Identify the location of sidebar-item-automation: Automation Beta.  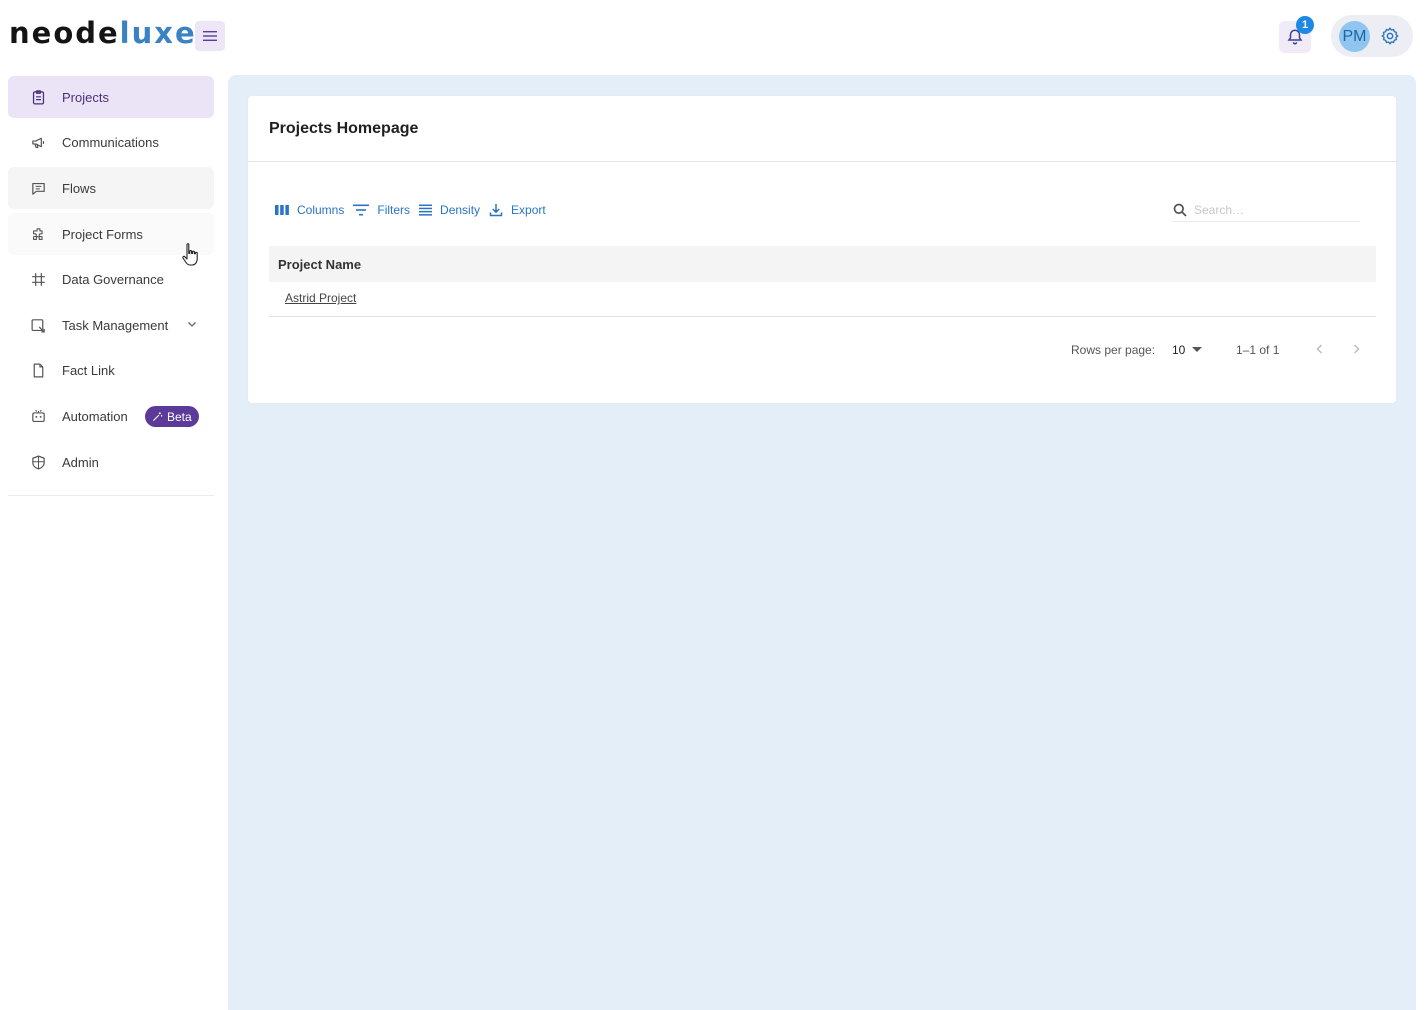
(111, 416).